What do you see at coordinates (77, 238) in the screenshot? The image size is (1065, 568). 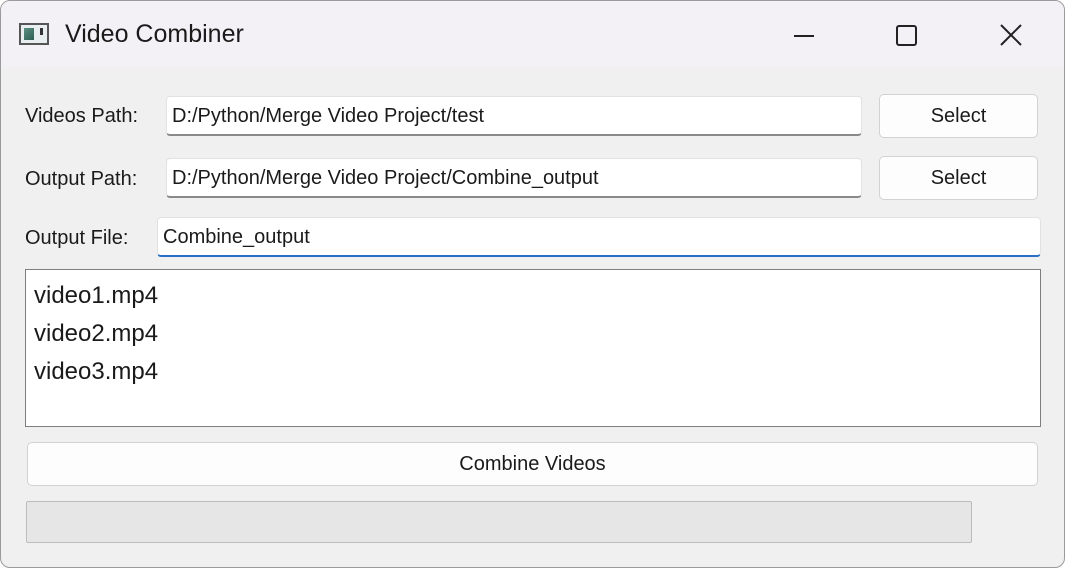 I see `output-file-label: Output File:` at bounding box center [77, 238].